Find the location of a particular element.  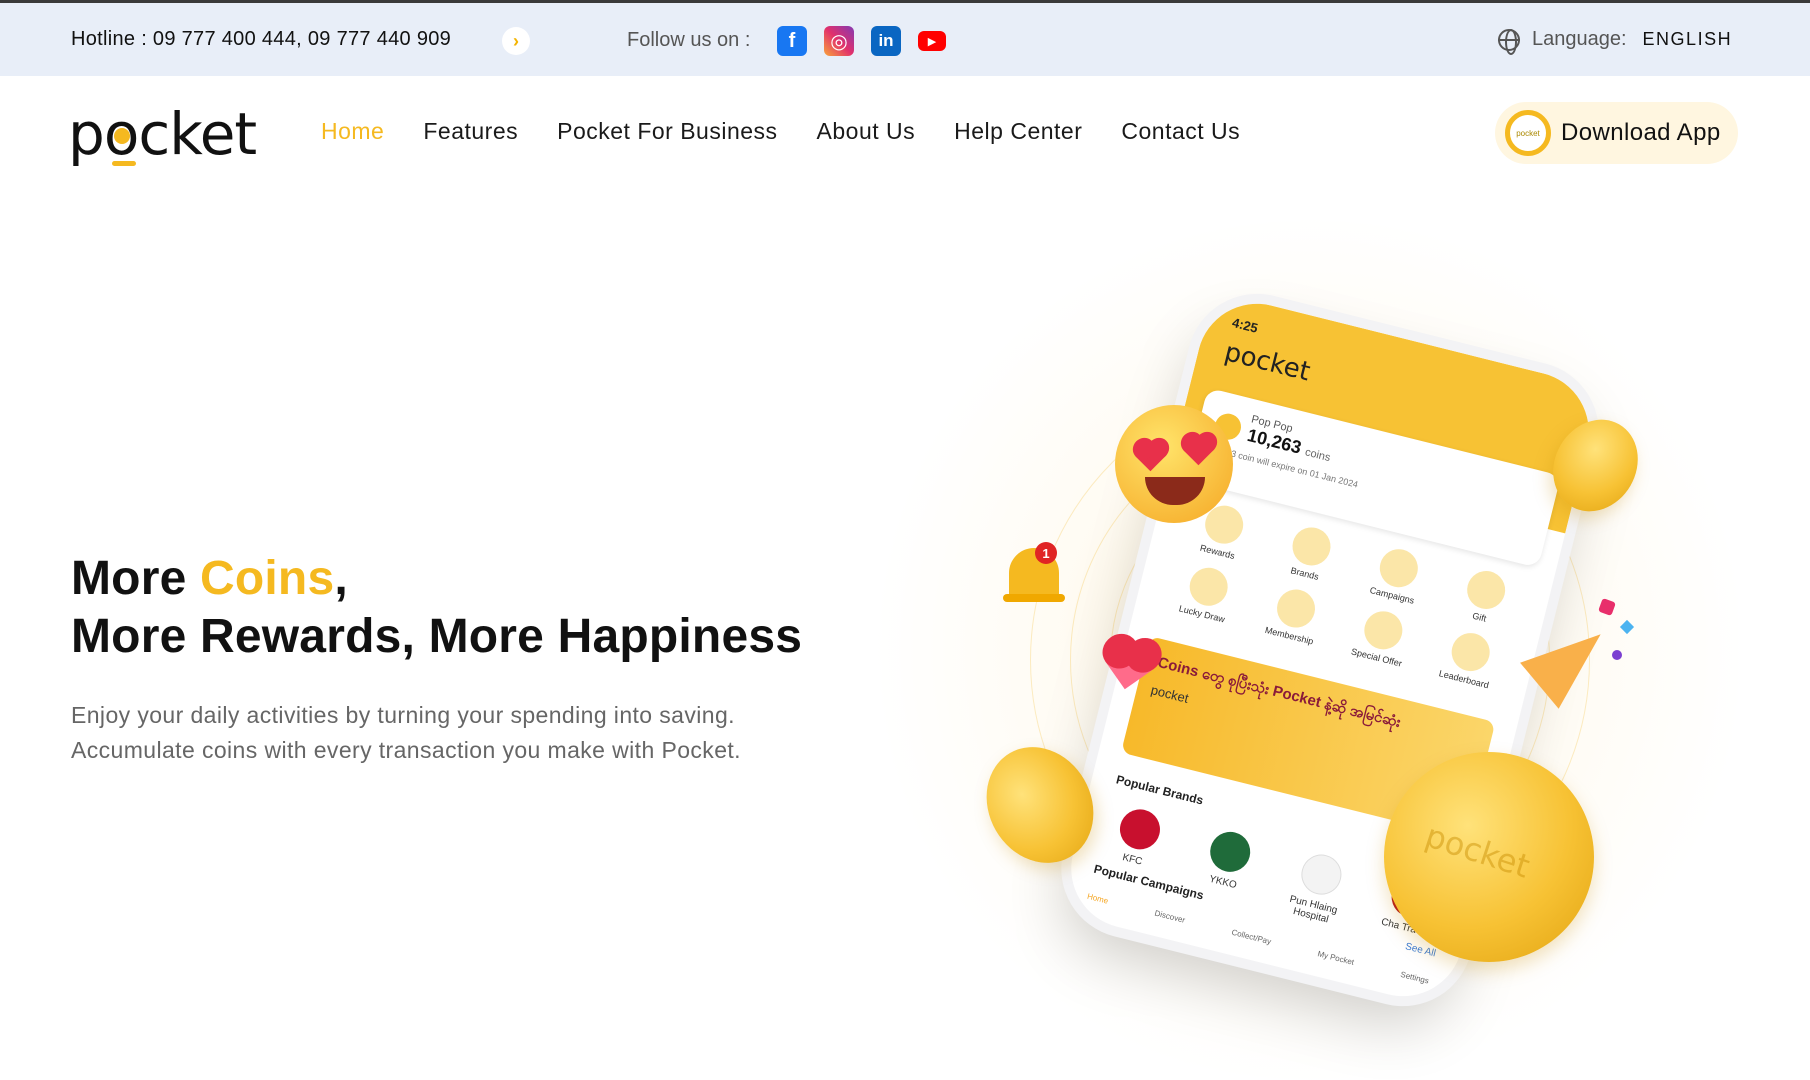

menu-label: Gift is located at coordinates (1479, 617).